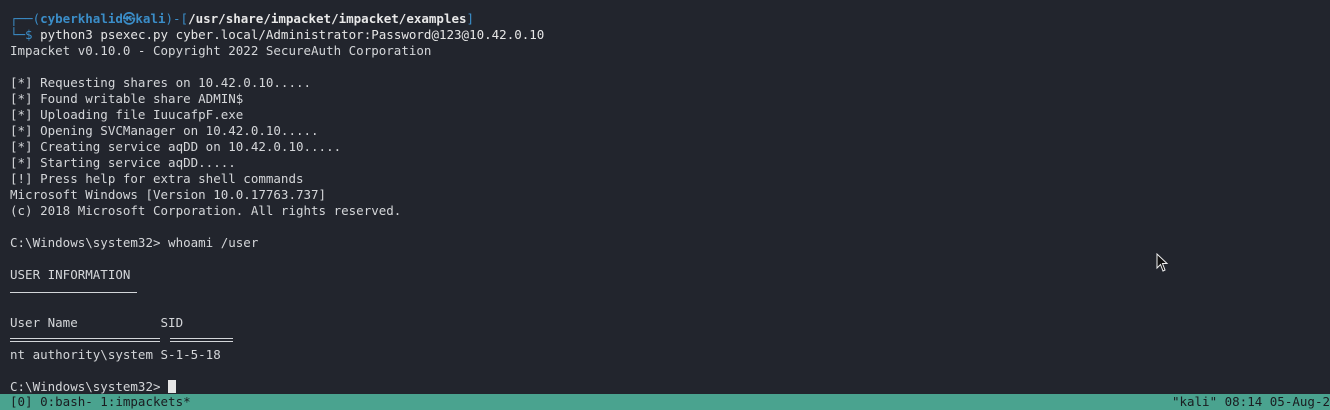 The image size is (1330, 410). What do you see at coordinates (25, 18) in the screenshot?
I see `prompt-deco-top: ┌──(` at bounding box center [25, 18].